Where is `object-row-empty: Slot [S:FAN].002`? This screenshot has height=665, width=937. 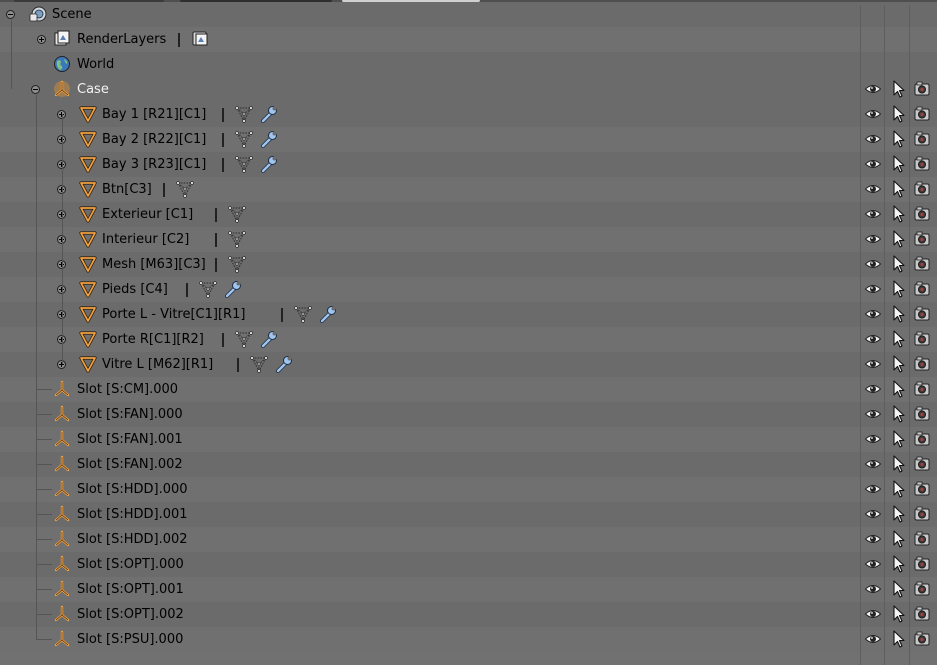
object-row-empty: Slot [S:FAN].002 is located at coordinates (468, 464).